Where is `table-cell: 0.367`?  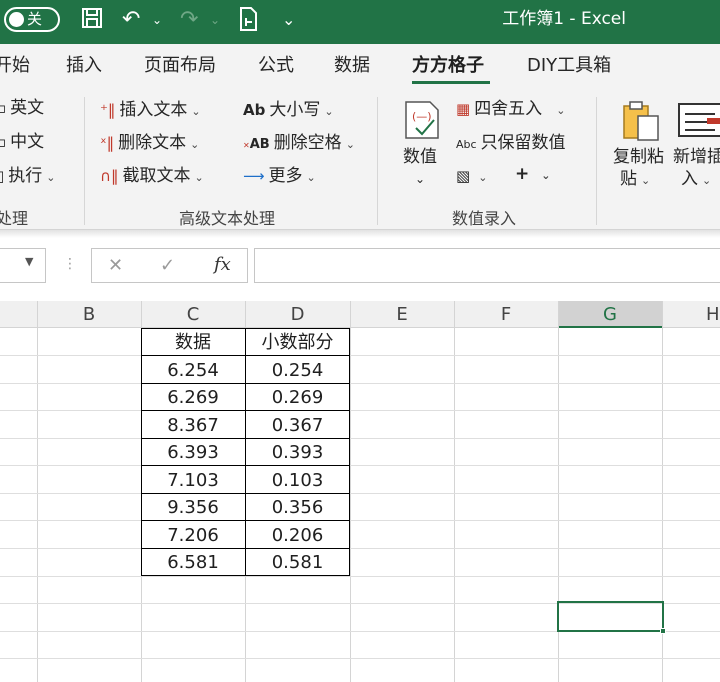
table-cell: 0.367 is located at coordinates (297, 425).